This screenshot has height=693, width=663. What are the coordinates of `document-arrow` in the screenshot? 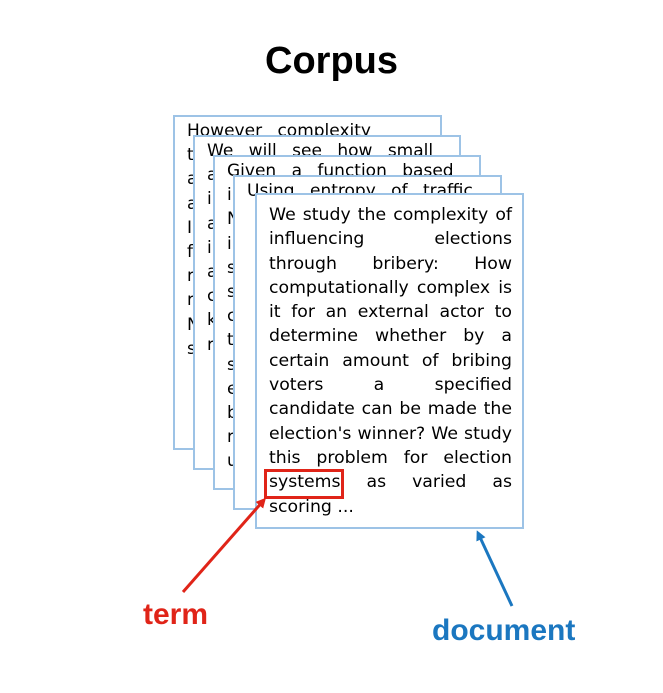 It's located at (495, 568).